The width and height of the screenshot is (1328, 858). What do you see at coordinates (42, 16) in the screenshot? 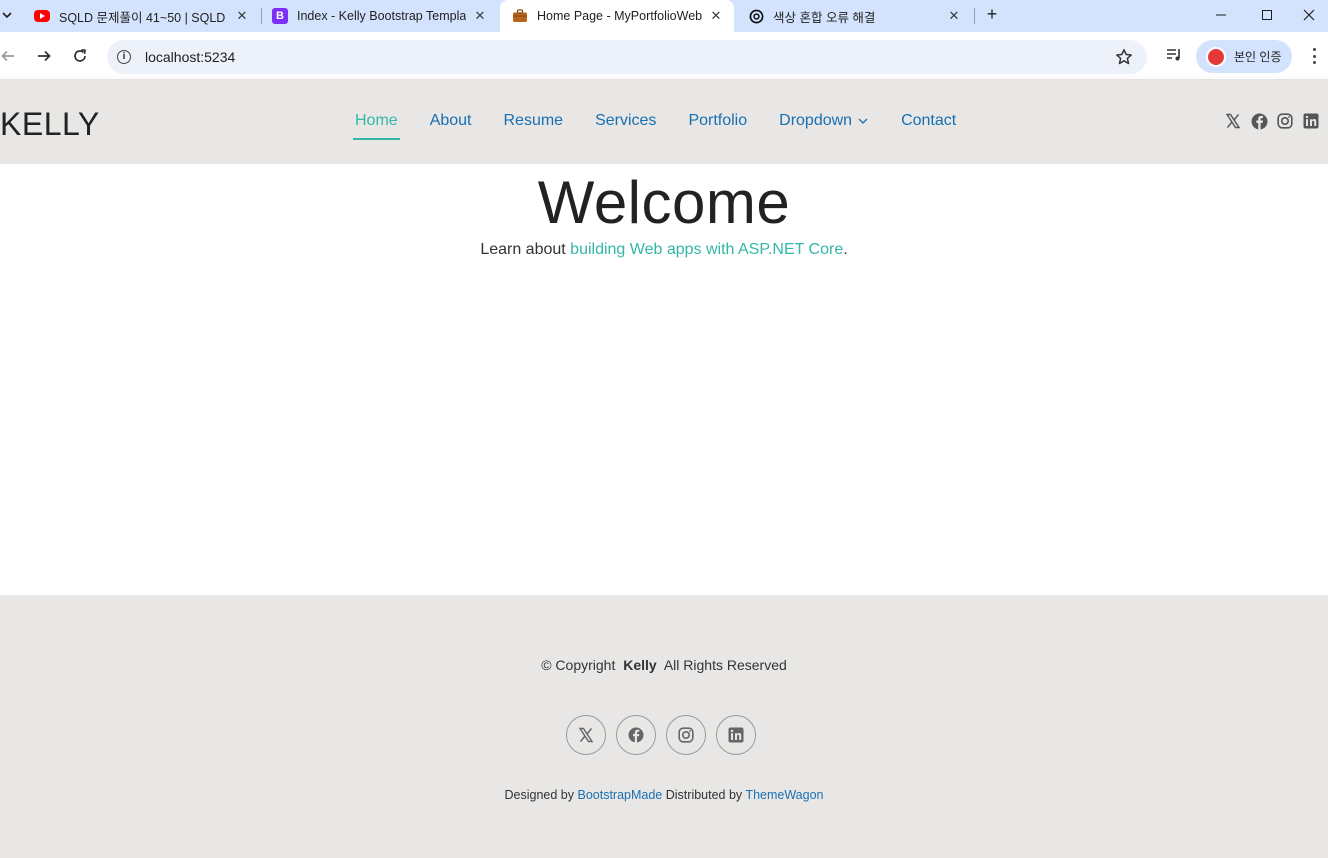
I see `youtube-icon` at bounding box center [42, 16].